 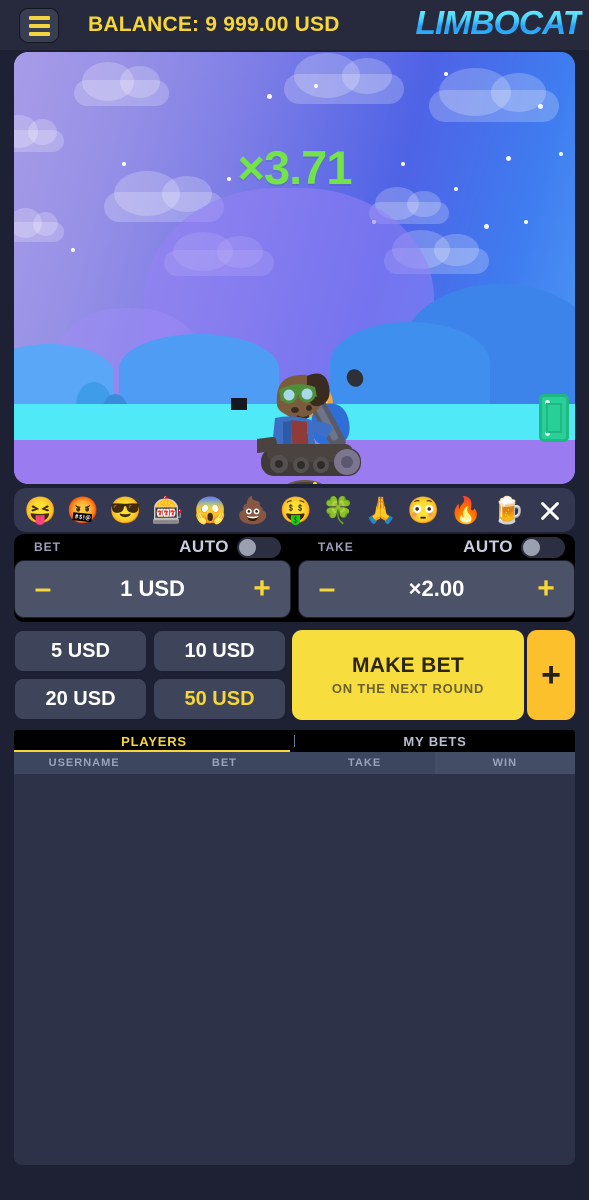 I want to click on quick-bet-10: 10 USD, so click(x=219, y=651).